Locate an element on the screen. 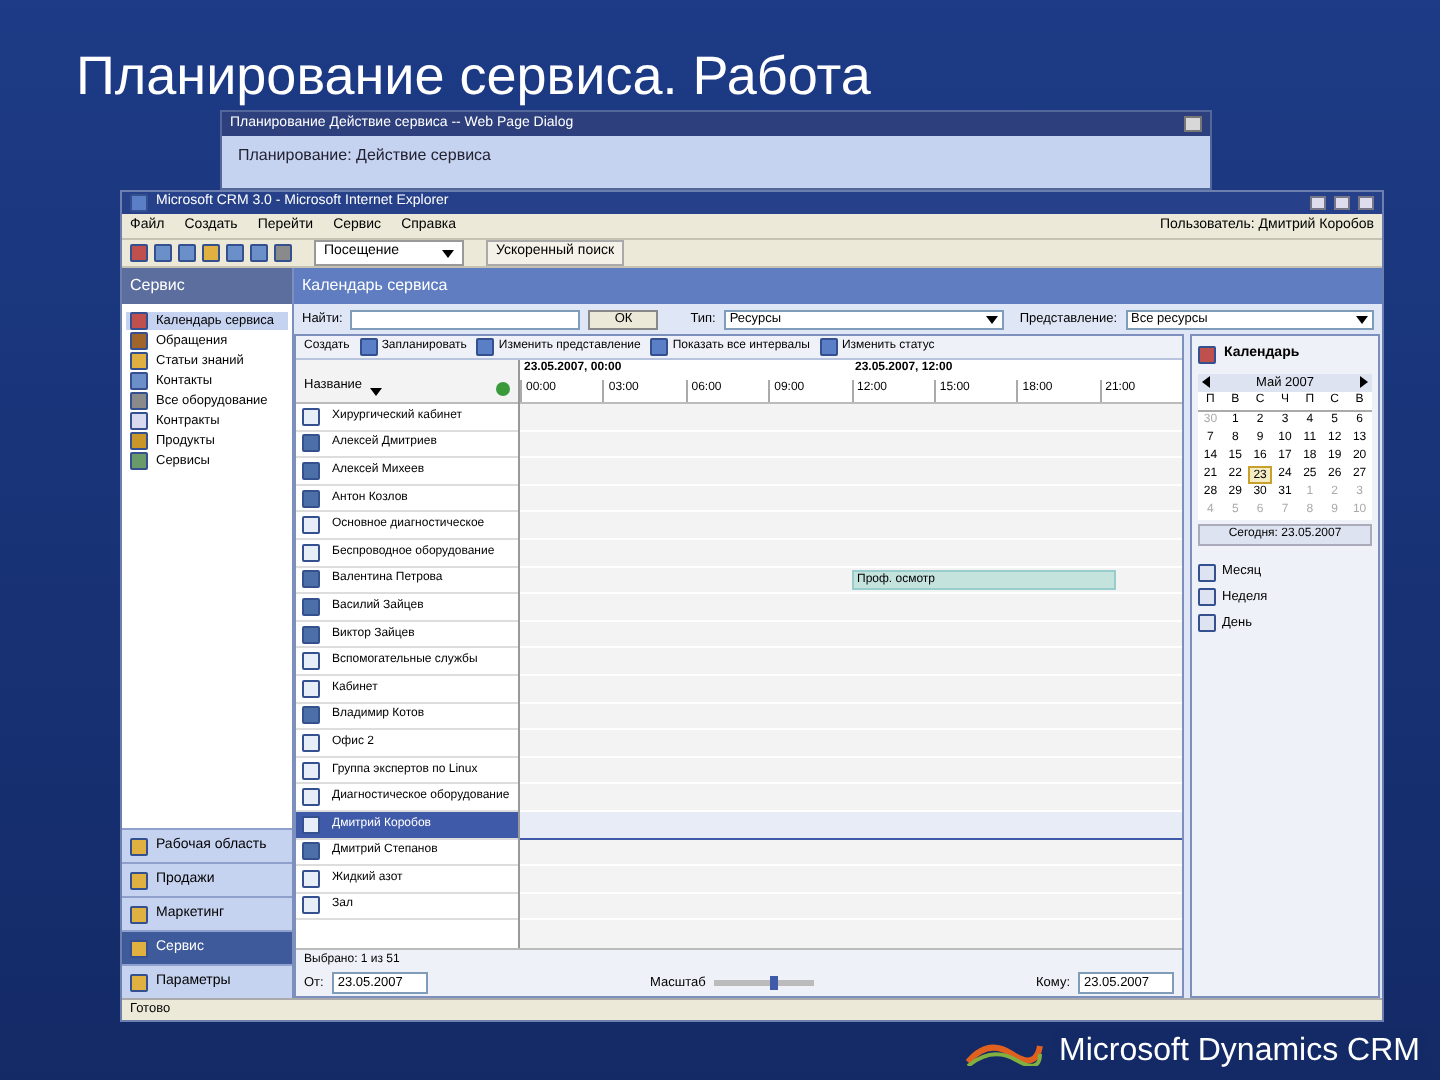 Image resolution: width=1440 pixels, height=1080 pixels. dialog-heading: Планирование: Действие сервиса is located at coordinates (364, 156).